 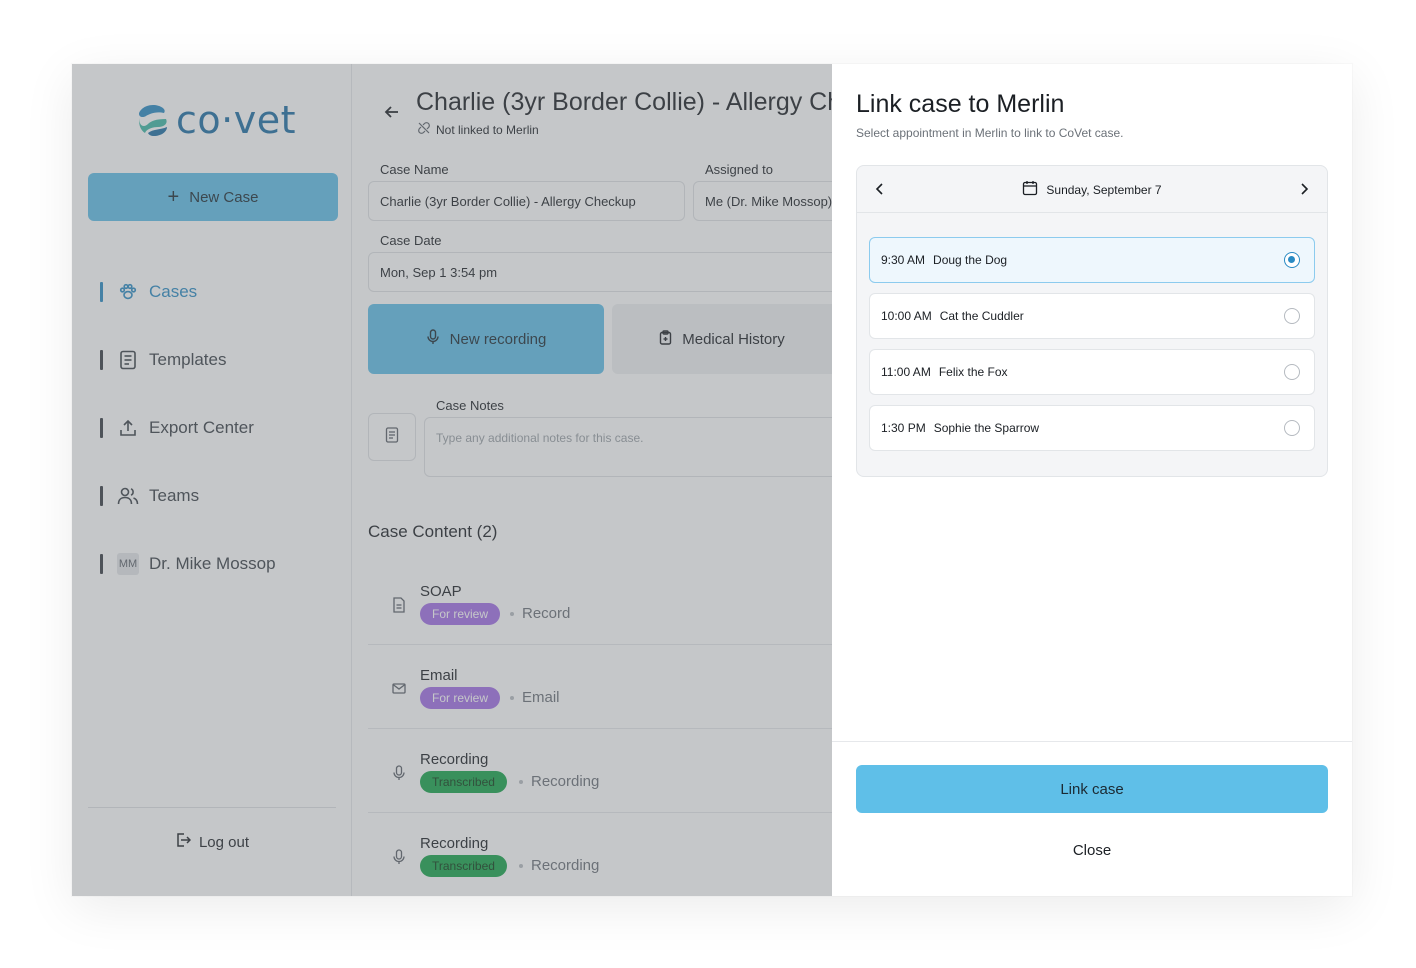 I want to click on appointment-time: 10:00 AM, so click(x=906, y=316).